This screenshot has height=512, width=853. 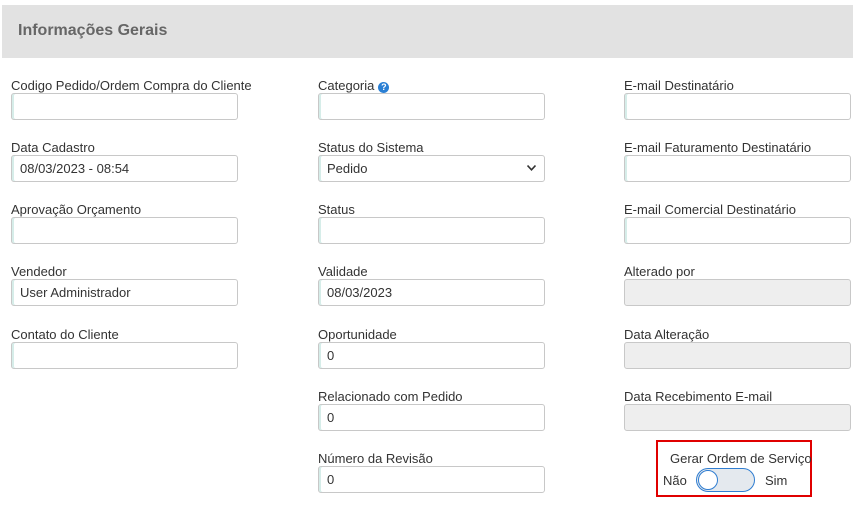 What do you see at coordinates (124, 292) in the screenshot?
I see `vendedor-input: User Administrador` at bounding box center [124, 292].